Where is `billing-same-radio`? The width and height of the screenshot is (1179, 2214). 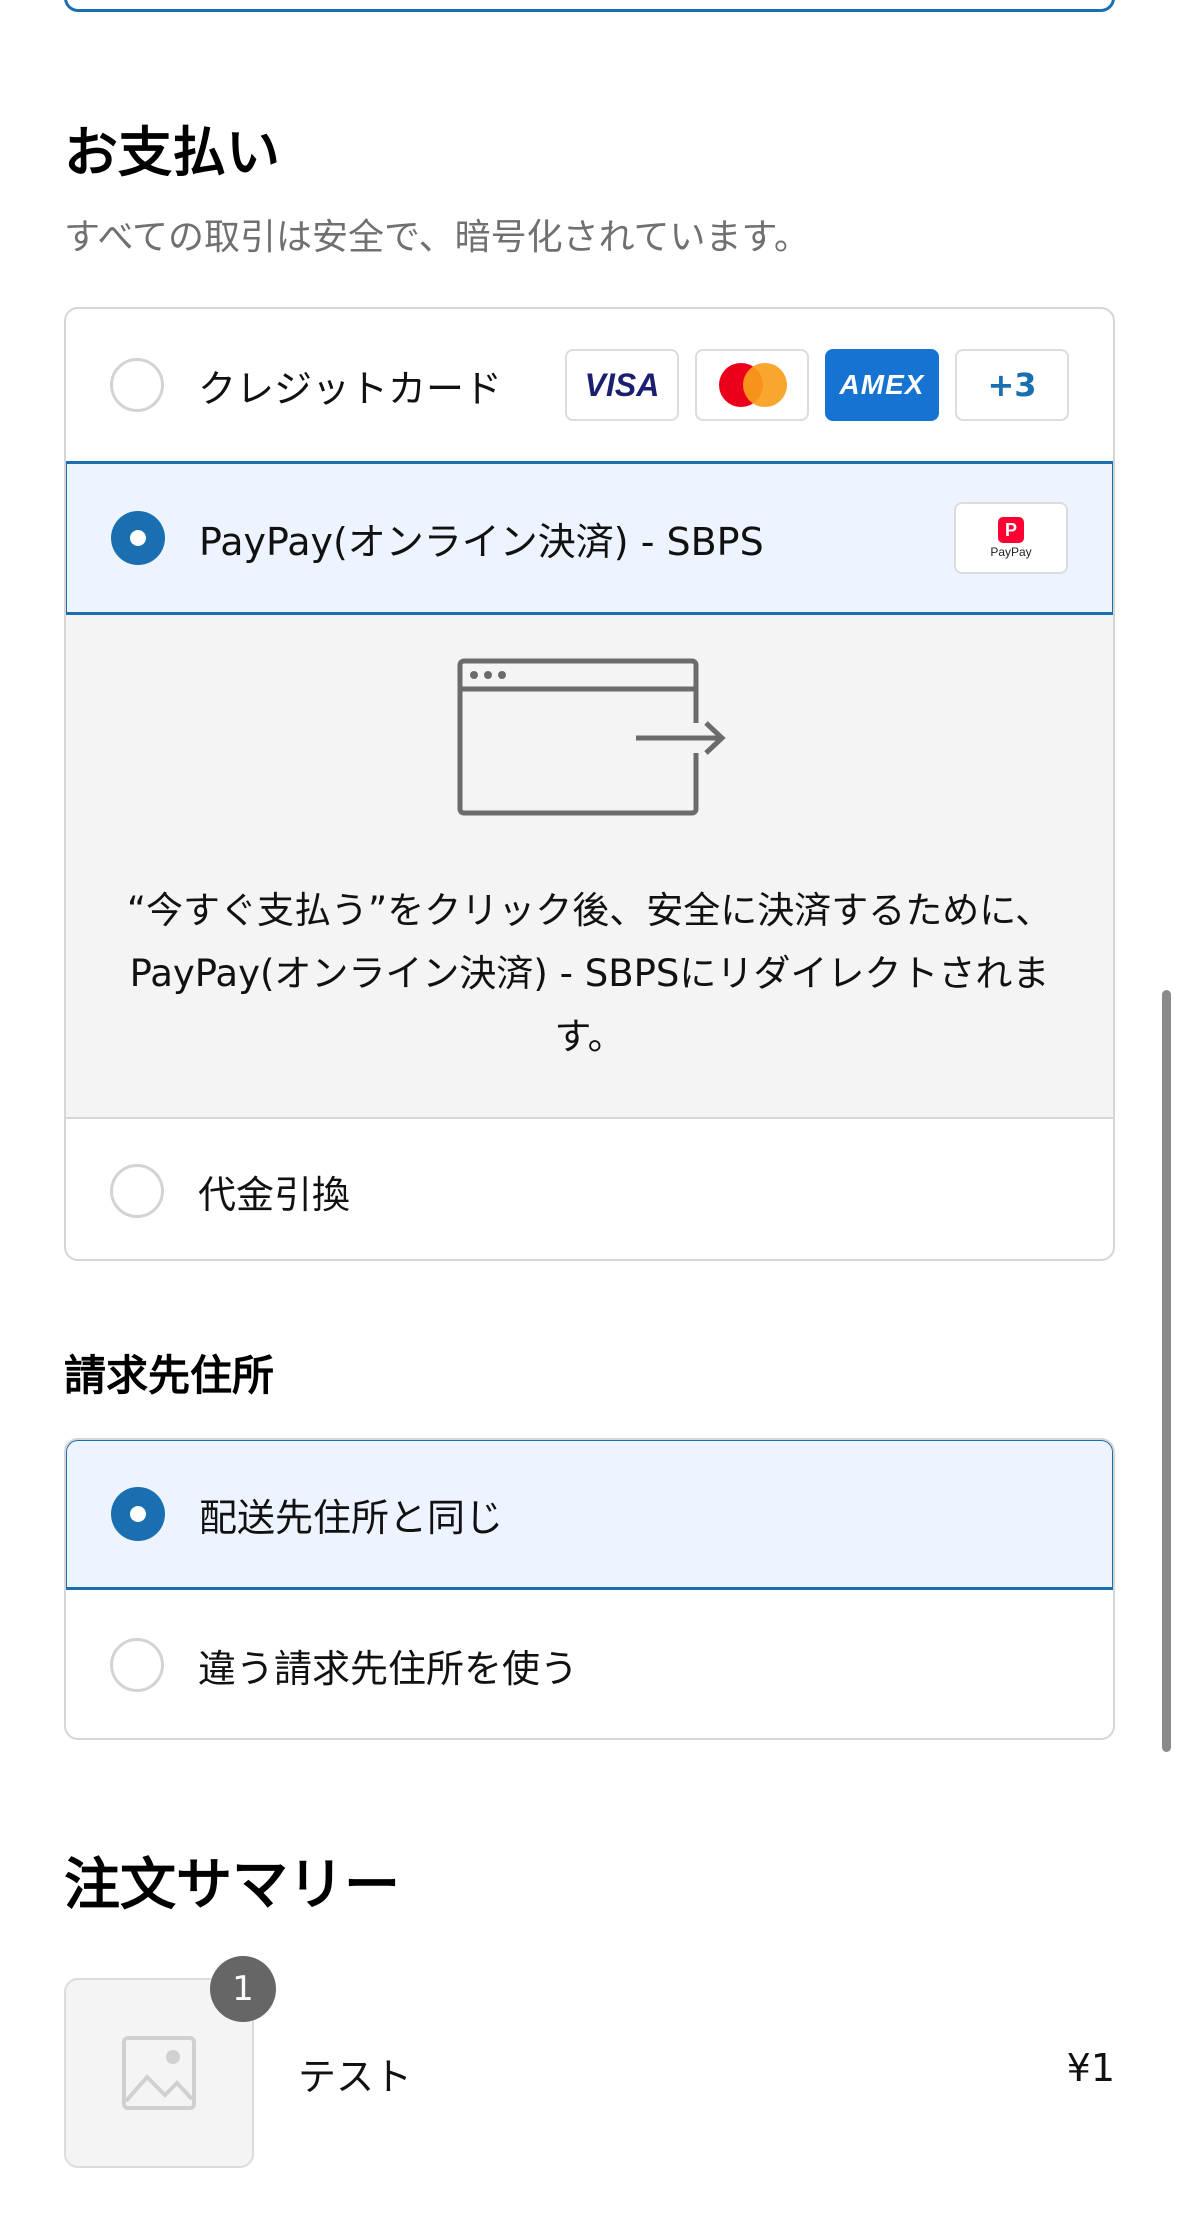 billing-same-radio is located at coordinates (138, 1514).